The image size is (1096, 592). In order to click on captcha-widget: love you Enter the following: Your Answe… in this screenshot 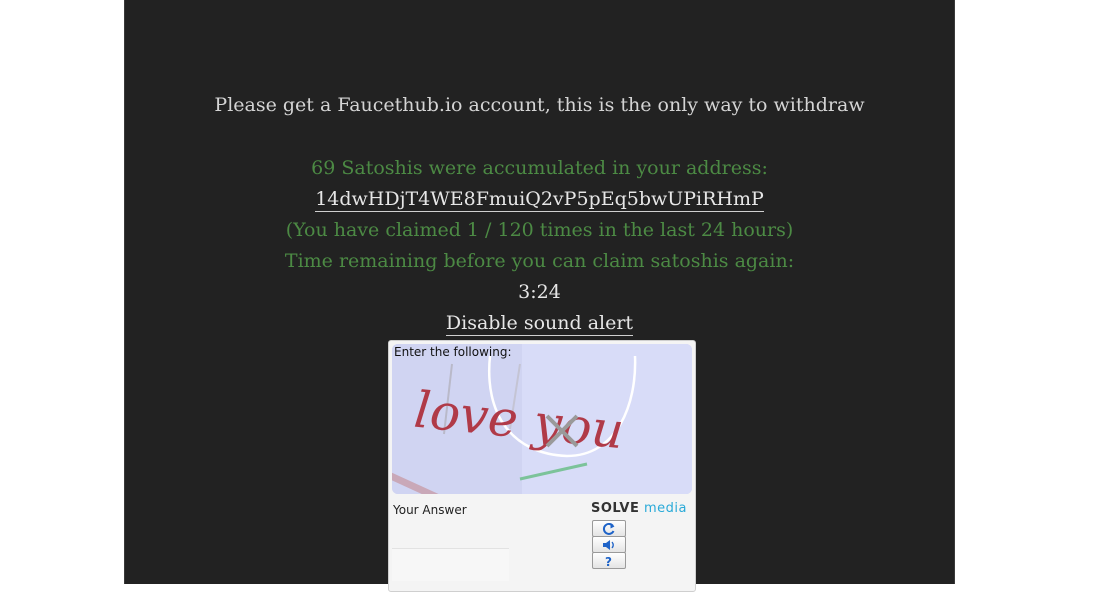, I will do `click(542, 466)`.